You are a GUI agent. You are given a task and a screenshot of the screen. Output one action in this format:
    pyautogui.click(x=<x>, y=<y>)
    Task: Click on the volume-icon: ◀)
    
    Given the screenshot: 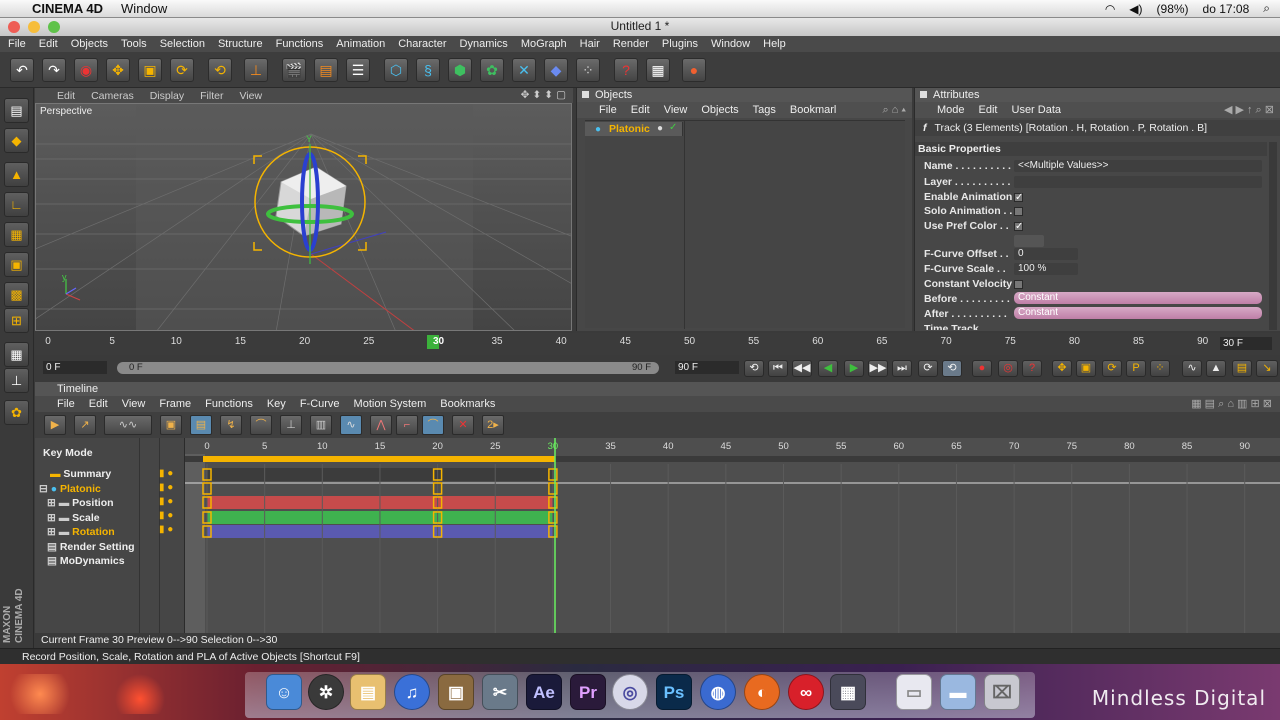 What is the action you would take?
    pyautogui.click(x=1135, y=9)
    